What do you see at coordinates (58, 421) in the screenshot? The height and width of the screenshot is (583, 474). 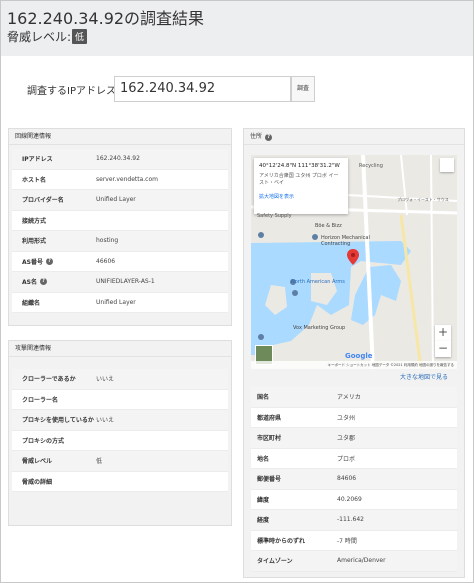 I see `row-key: プロキシを使用しているか` at bounding box center [58, 421].